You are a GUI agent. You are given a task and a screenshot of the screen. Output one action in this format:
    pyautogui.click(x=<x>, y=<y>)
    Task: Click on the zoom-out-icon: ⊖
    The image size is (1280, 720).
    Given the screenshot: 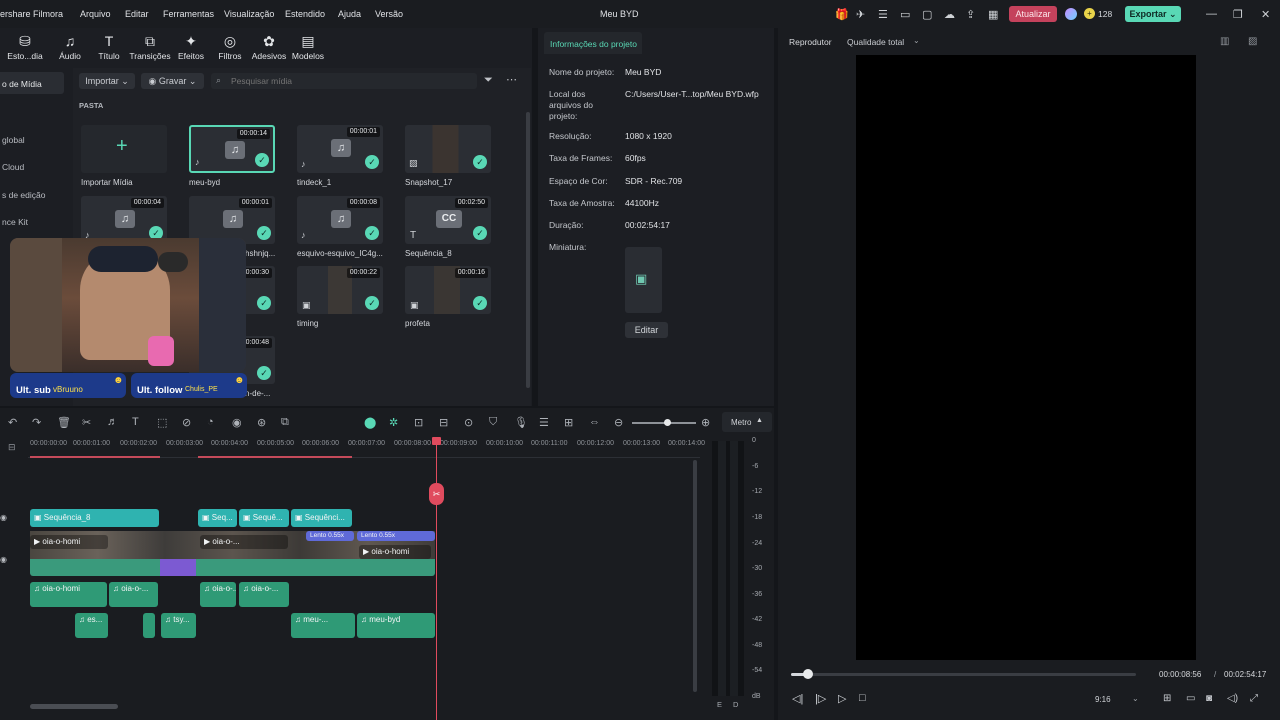 What is the action you would take?
    pyautogui.click(x=618, y=422)
    